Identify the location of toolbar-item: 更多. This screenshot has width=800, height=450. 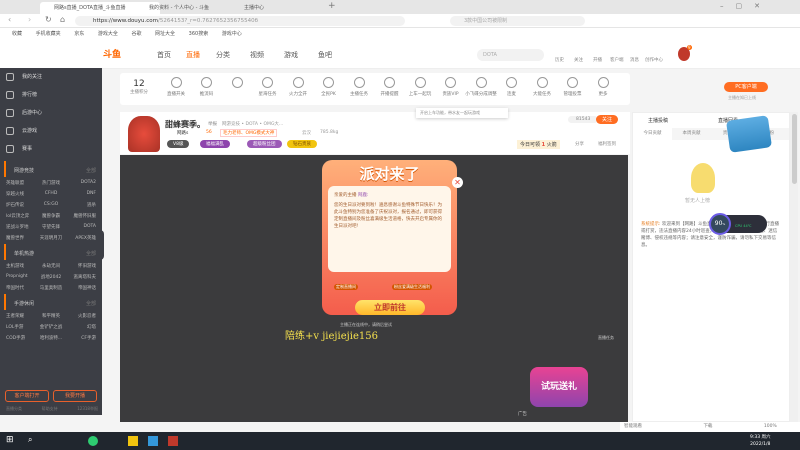
(603, 87).